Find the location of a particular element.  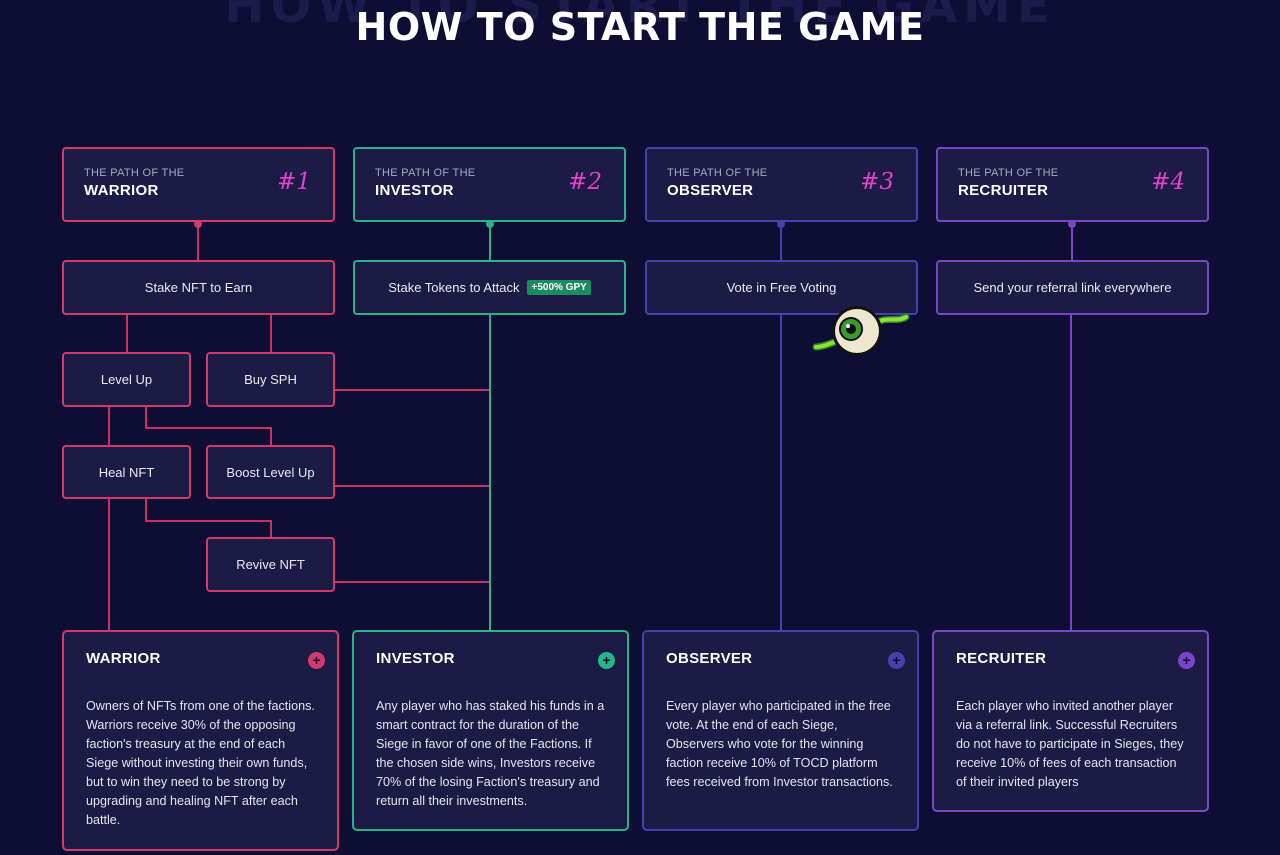

path-number: #4 is located at coordinates (1168, 182).